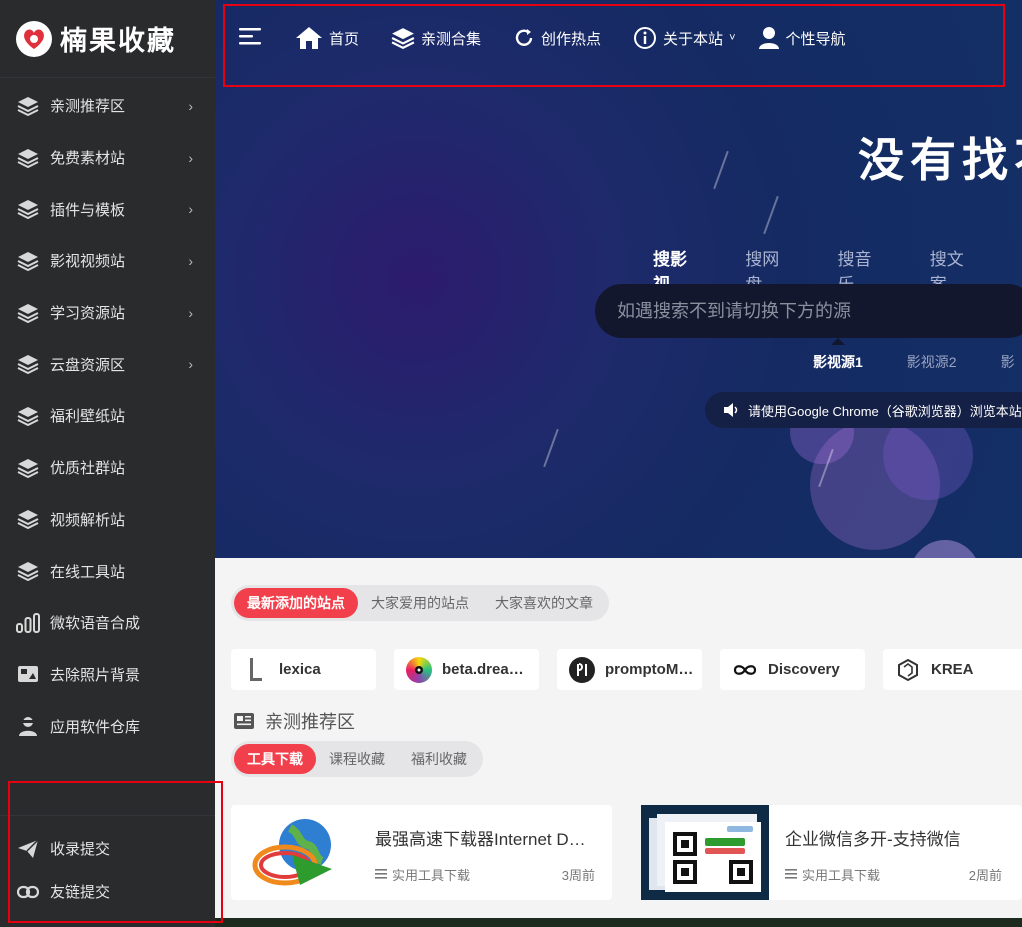 This screenshot has height=927, width=1022. What do you see at coordinates (451, 39) in the screenshot?
I see `nav-item-label: 亲测合集` at bounding box center [451, 39].